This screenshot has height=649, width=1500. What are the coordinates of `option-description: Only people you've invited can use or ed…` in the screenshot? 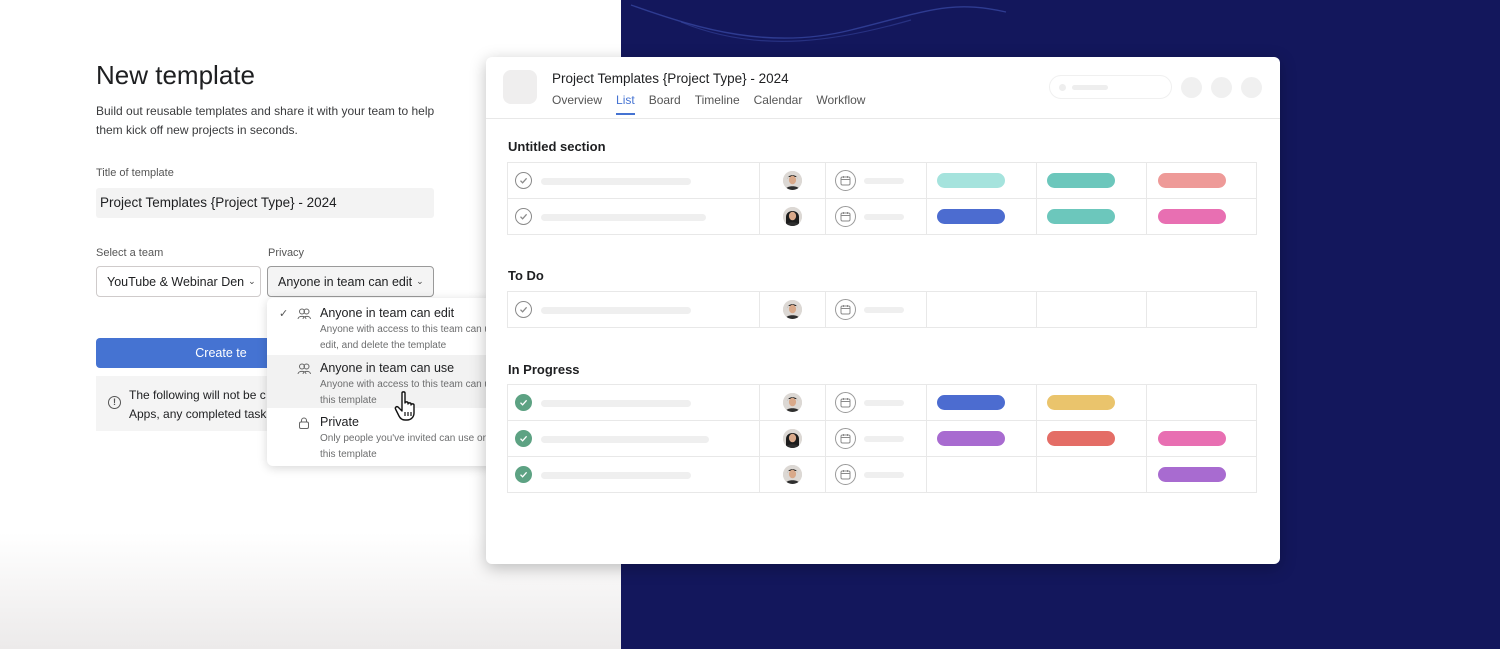 It's located at (412, 446).